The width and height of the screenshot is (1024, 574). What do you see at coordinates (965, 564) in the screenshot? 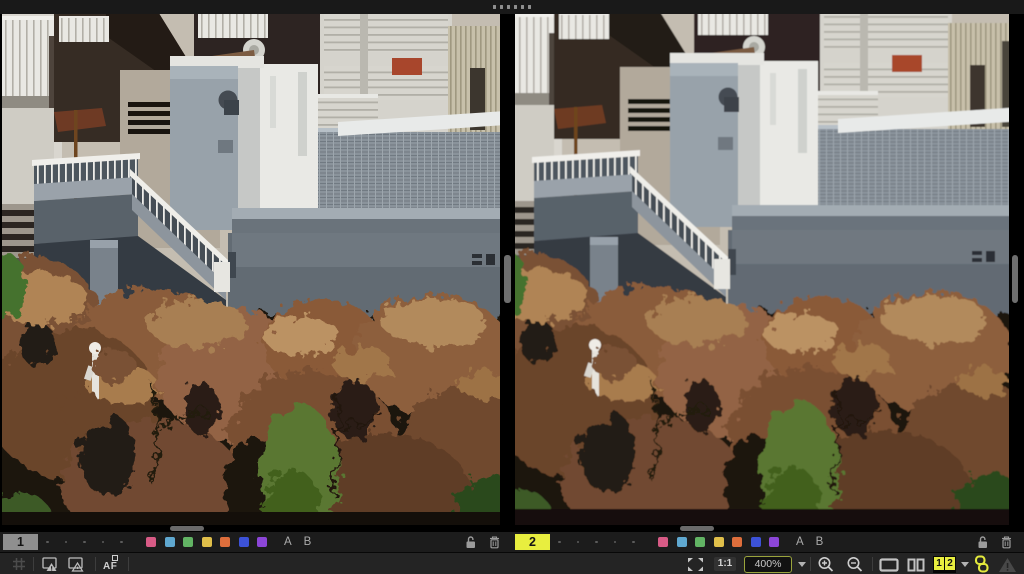
I see `compare-dropdown-caret` at bounding box center [965, 564].